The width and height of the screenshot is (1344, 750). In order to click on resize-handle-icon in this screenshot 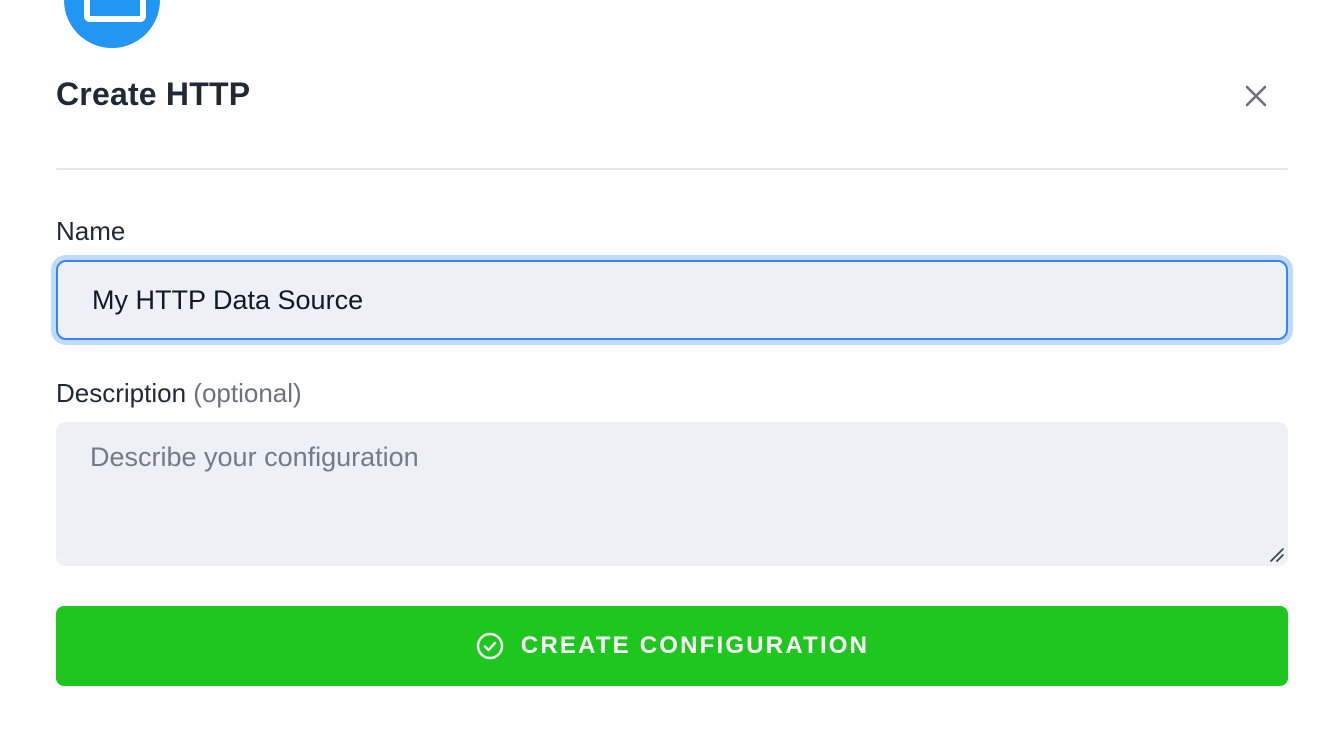, I will do `click(1276, 554)`.